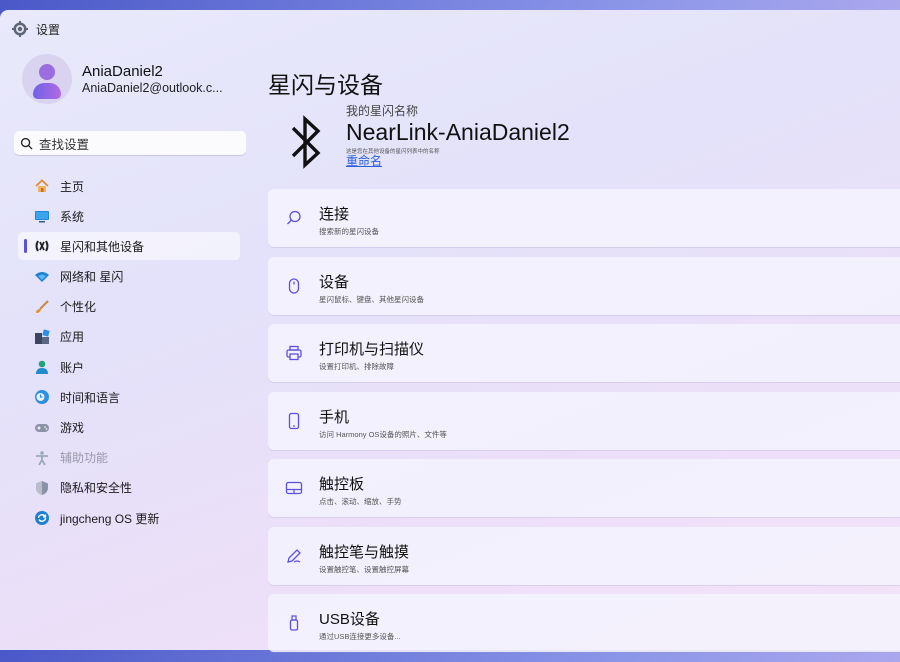 The width and height of the screenshot is (900, 662). I want to click on device-name-label: 我的星闪名称, so click(382, 111).